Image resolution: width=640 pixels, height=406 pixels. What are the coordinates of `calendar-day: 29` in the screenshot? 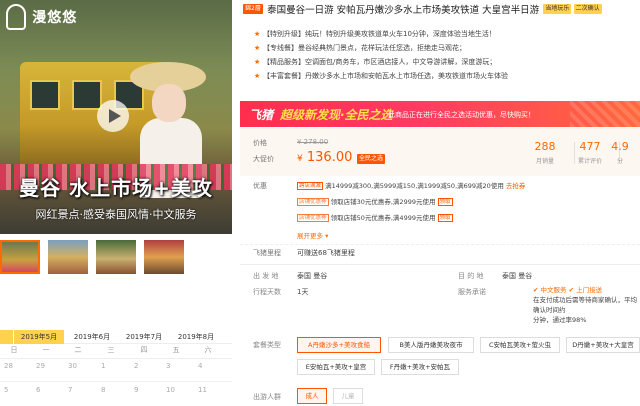 It's located at (46, 366).